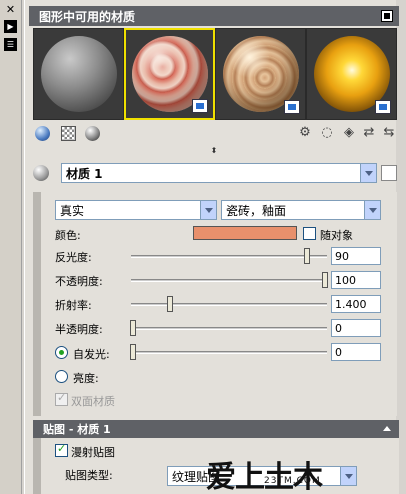  I want to click on shininess-input: 90, so click(356, 256).